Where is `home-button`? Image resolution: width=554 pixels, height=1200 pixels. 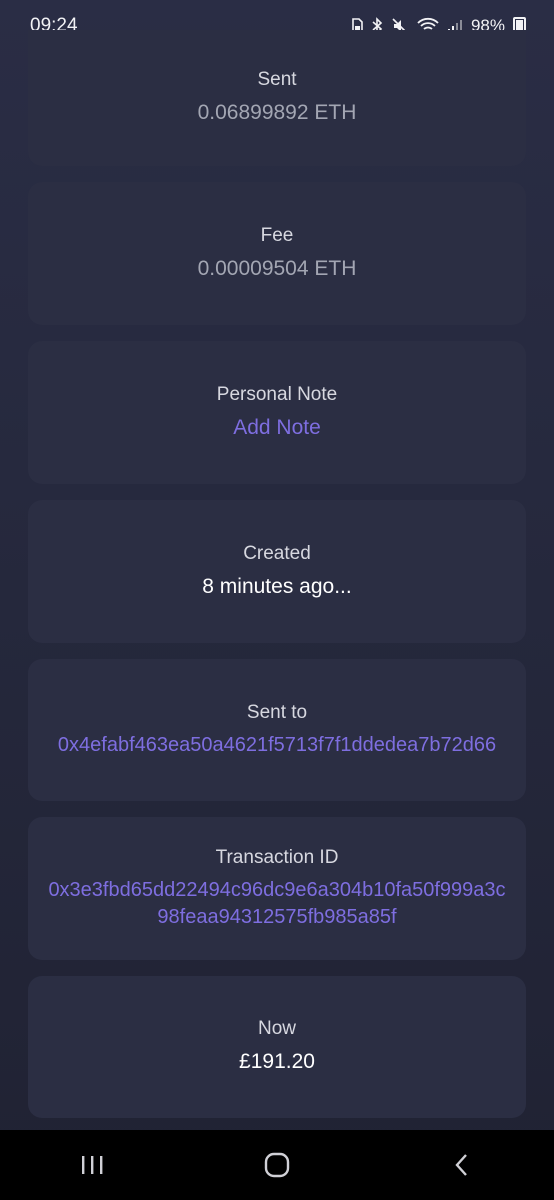
home-button is located at coordinates (277, 1165).